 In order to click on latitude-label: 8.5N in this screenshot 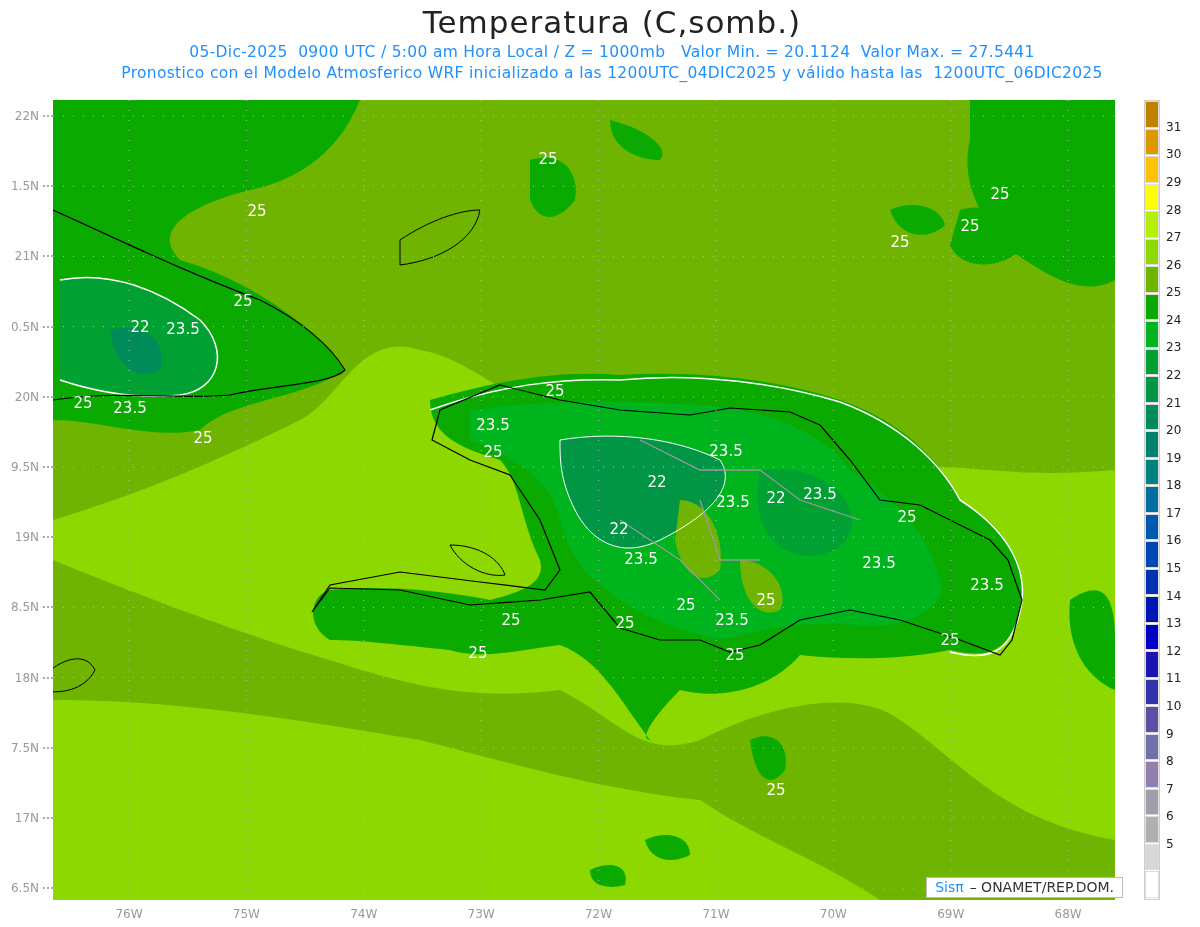, I will do `click(24, 607)`.